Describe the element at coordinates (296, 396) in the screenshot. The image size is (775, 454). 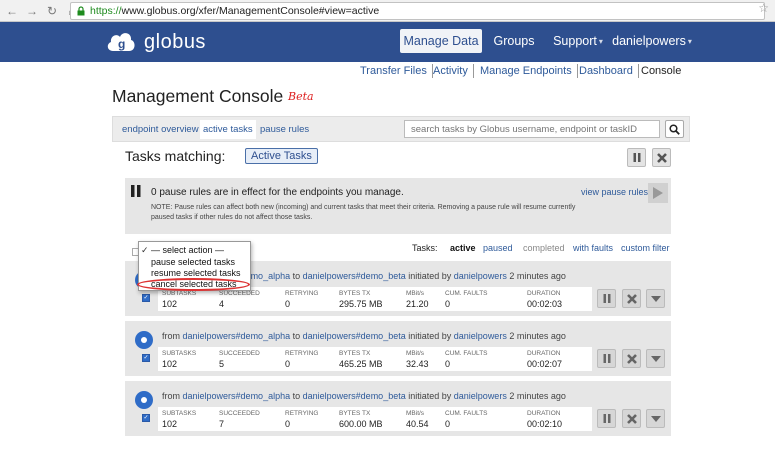
I see `to-label: to` at that location.